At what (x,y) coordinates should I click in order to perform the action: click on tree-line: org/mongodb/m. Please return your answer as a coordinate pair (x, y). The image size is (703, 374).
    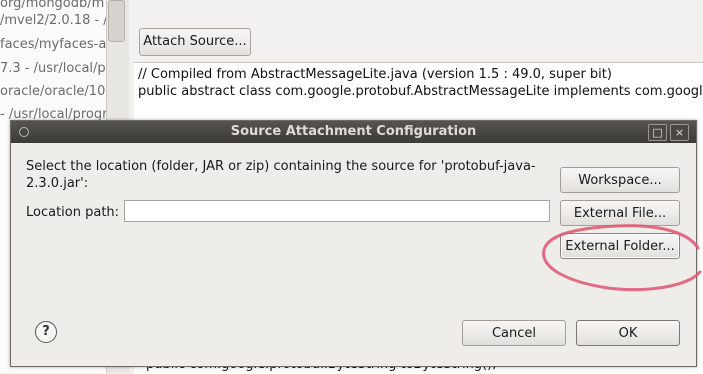
    Looking at the image, I should click on (52, 6).